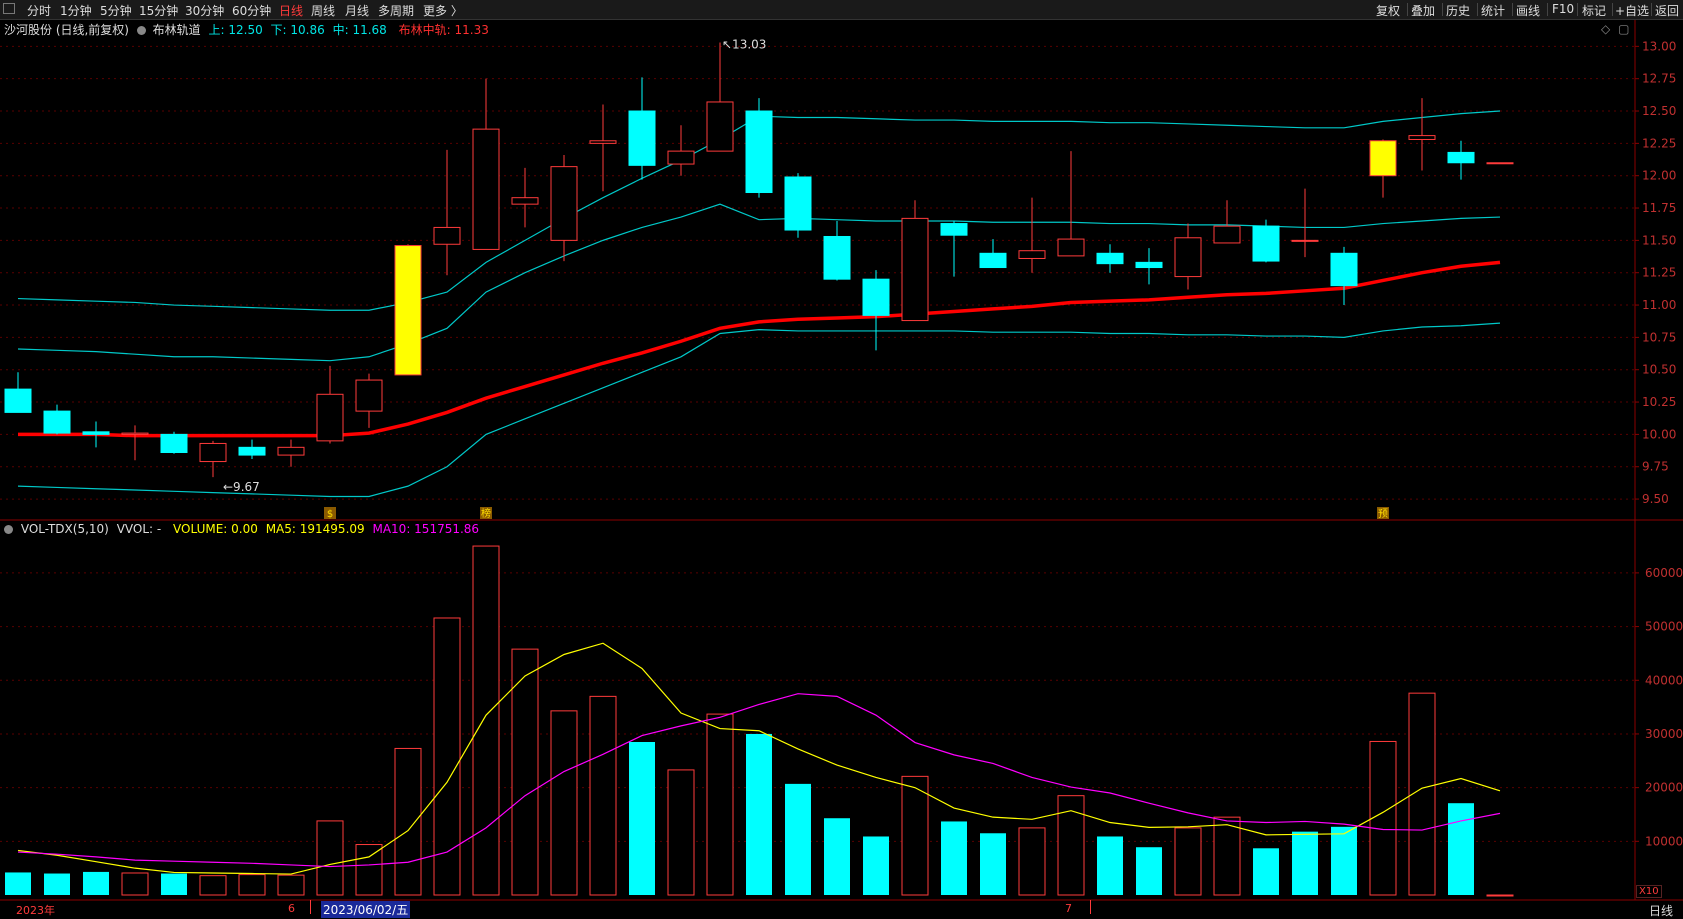  I want to click on right-panel-icons: ◇ ▢, so click(1615, 29).